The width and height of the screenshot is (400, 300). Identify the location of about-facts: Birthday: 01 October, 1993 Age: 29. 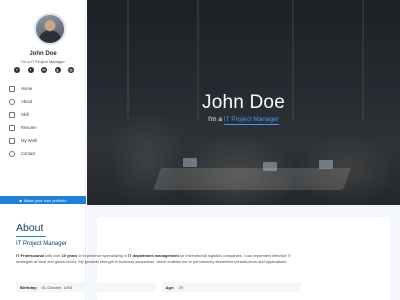
(158, 287).